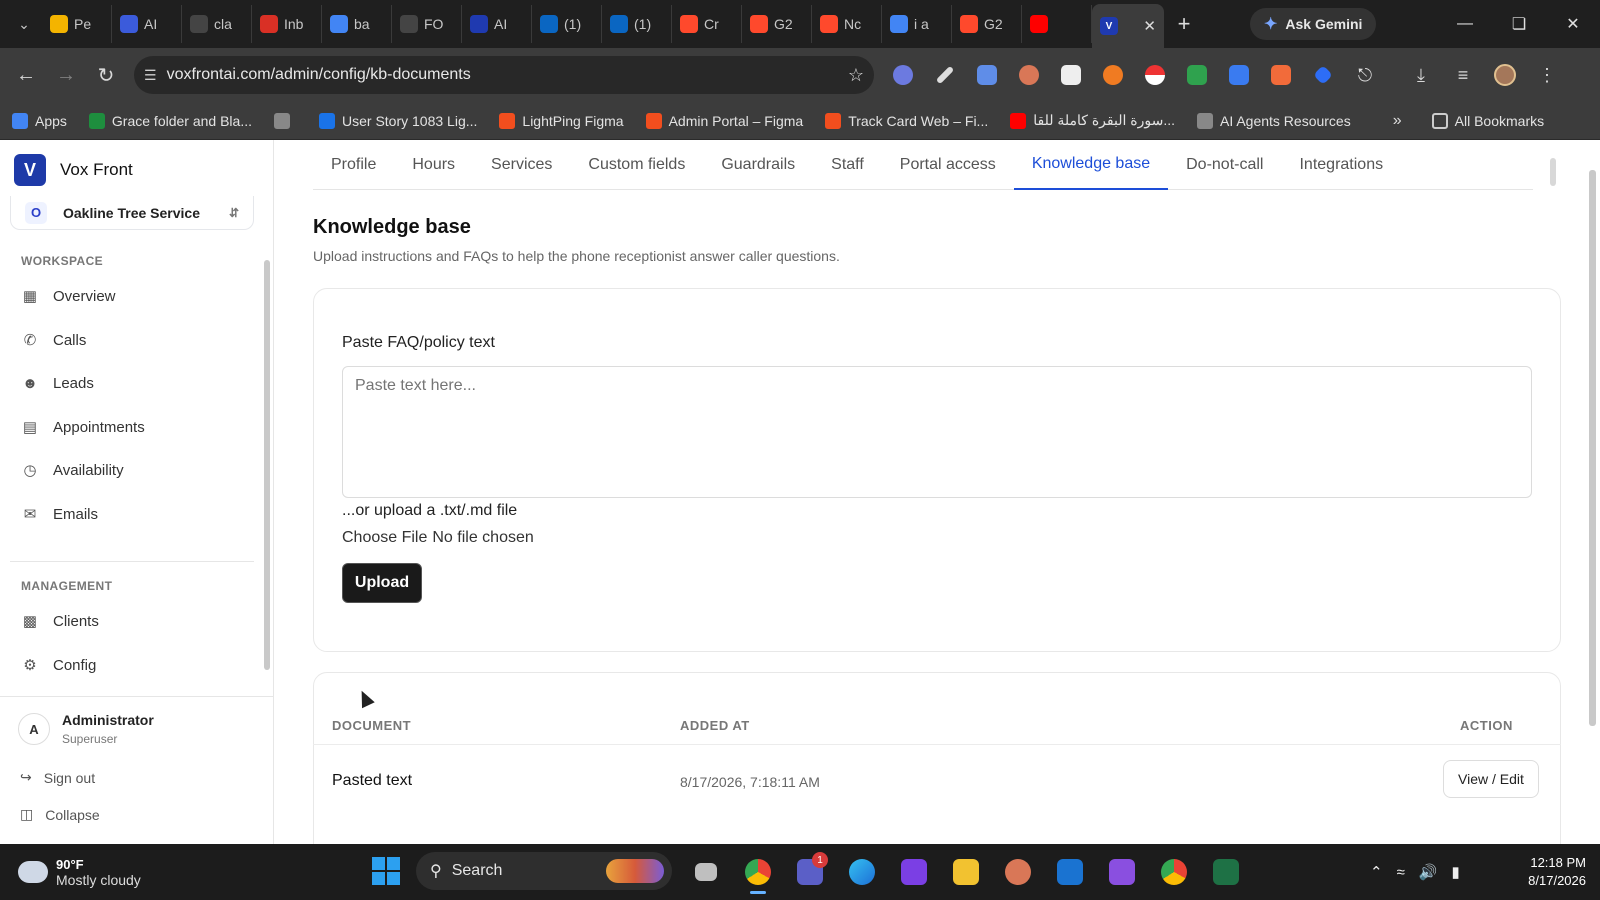 Image resolution: width=1600 pixels, height=900 pixels. I want to click on sidebar-item-clients: ▩ Clients, so click(60, 621).